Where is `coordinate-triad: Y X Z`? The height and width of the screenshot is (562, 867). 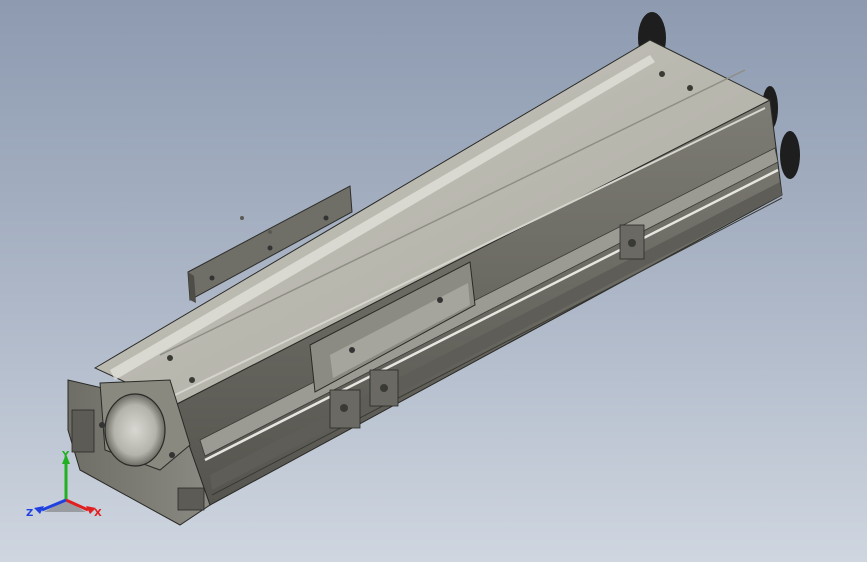
coordinate-triad: Y X Z is located at coordinates (64, 484).